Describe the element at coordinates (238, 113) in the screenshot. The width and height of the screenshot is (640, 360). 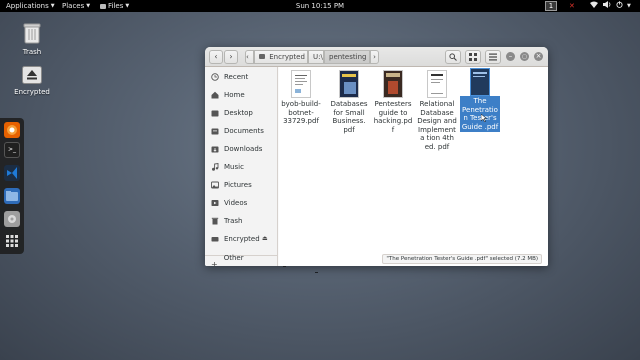
I see `sidebar-item-desktop-label: Desktop` at that location.